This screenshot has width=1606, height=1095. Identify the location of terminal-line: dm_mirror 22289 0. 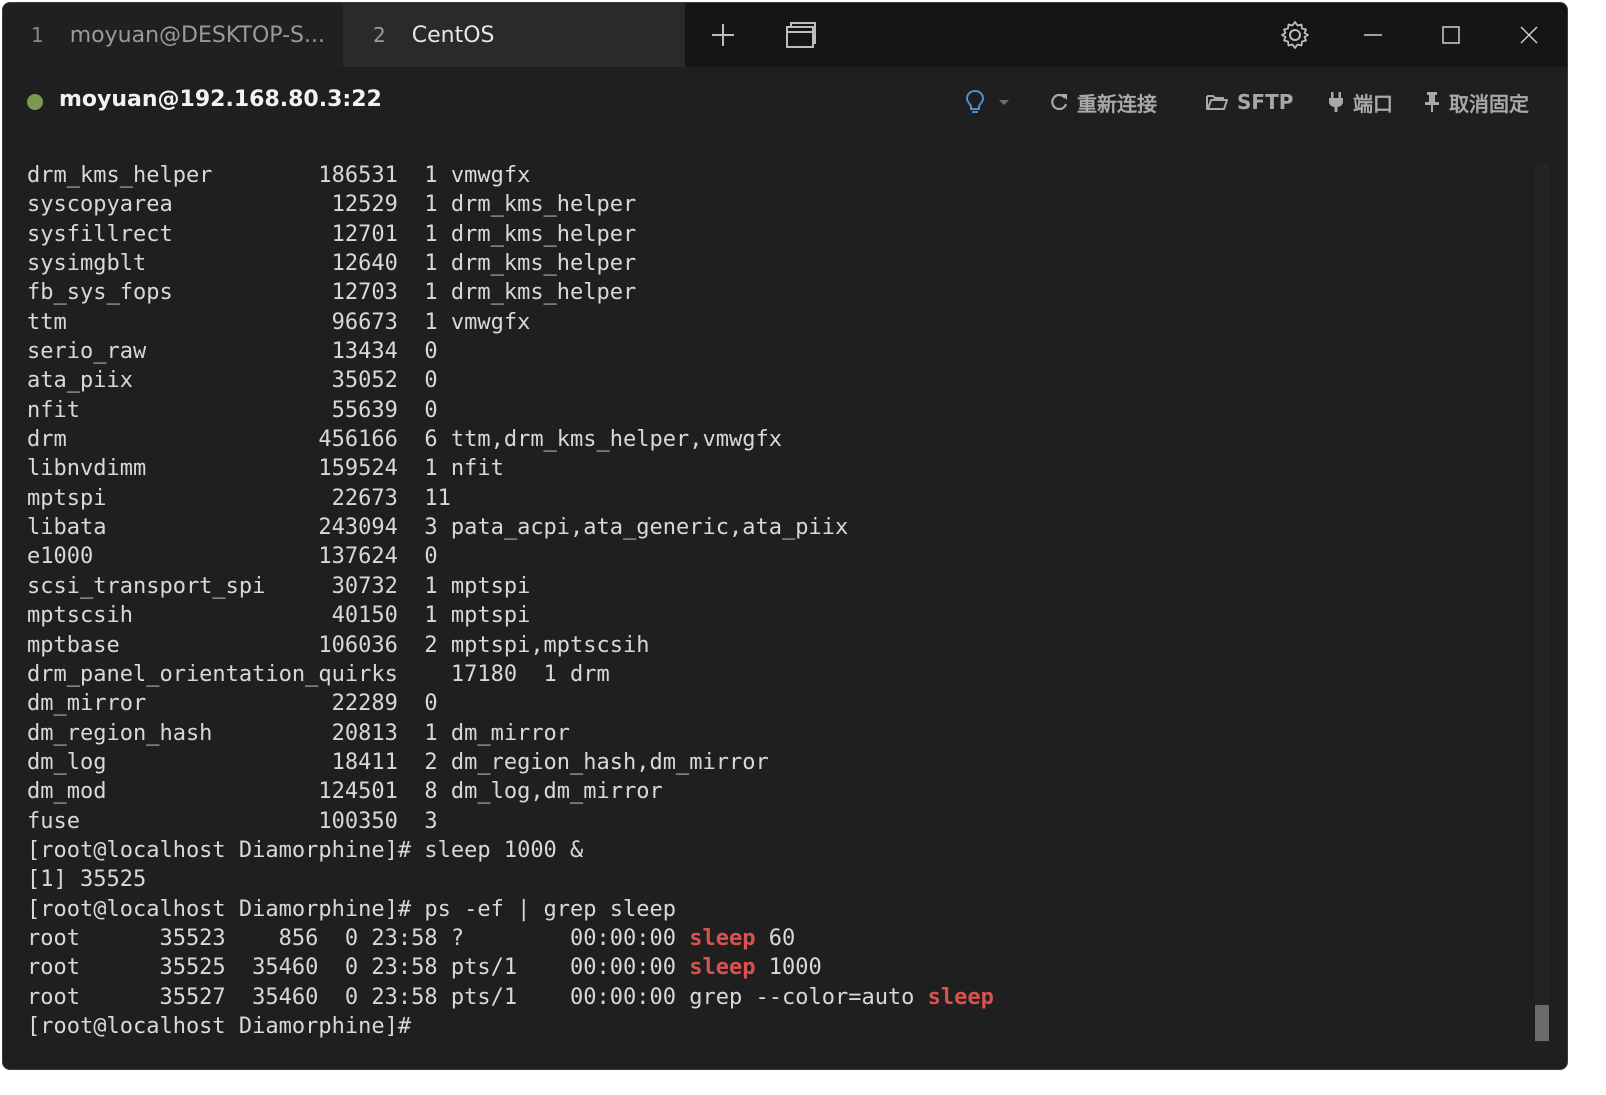
(232, 704).